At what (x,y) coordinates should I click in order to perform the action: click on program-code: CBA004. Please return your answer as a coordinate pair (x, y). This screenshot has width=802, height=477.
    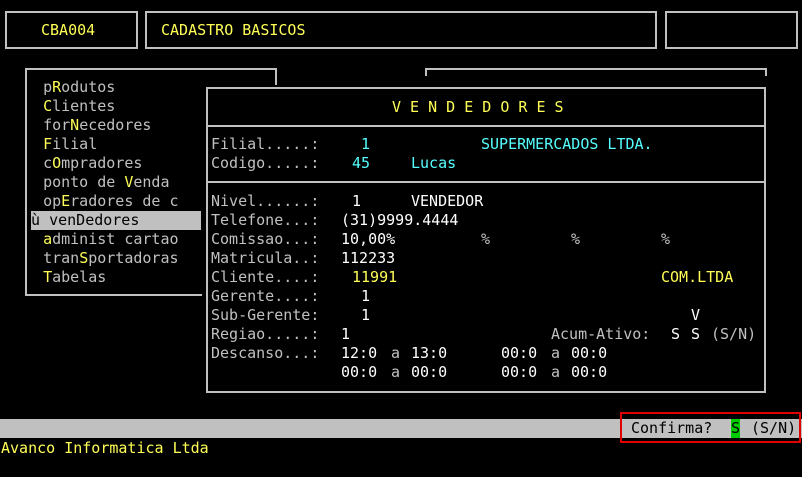
    Looking at the image, I should click on (68, 30).